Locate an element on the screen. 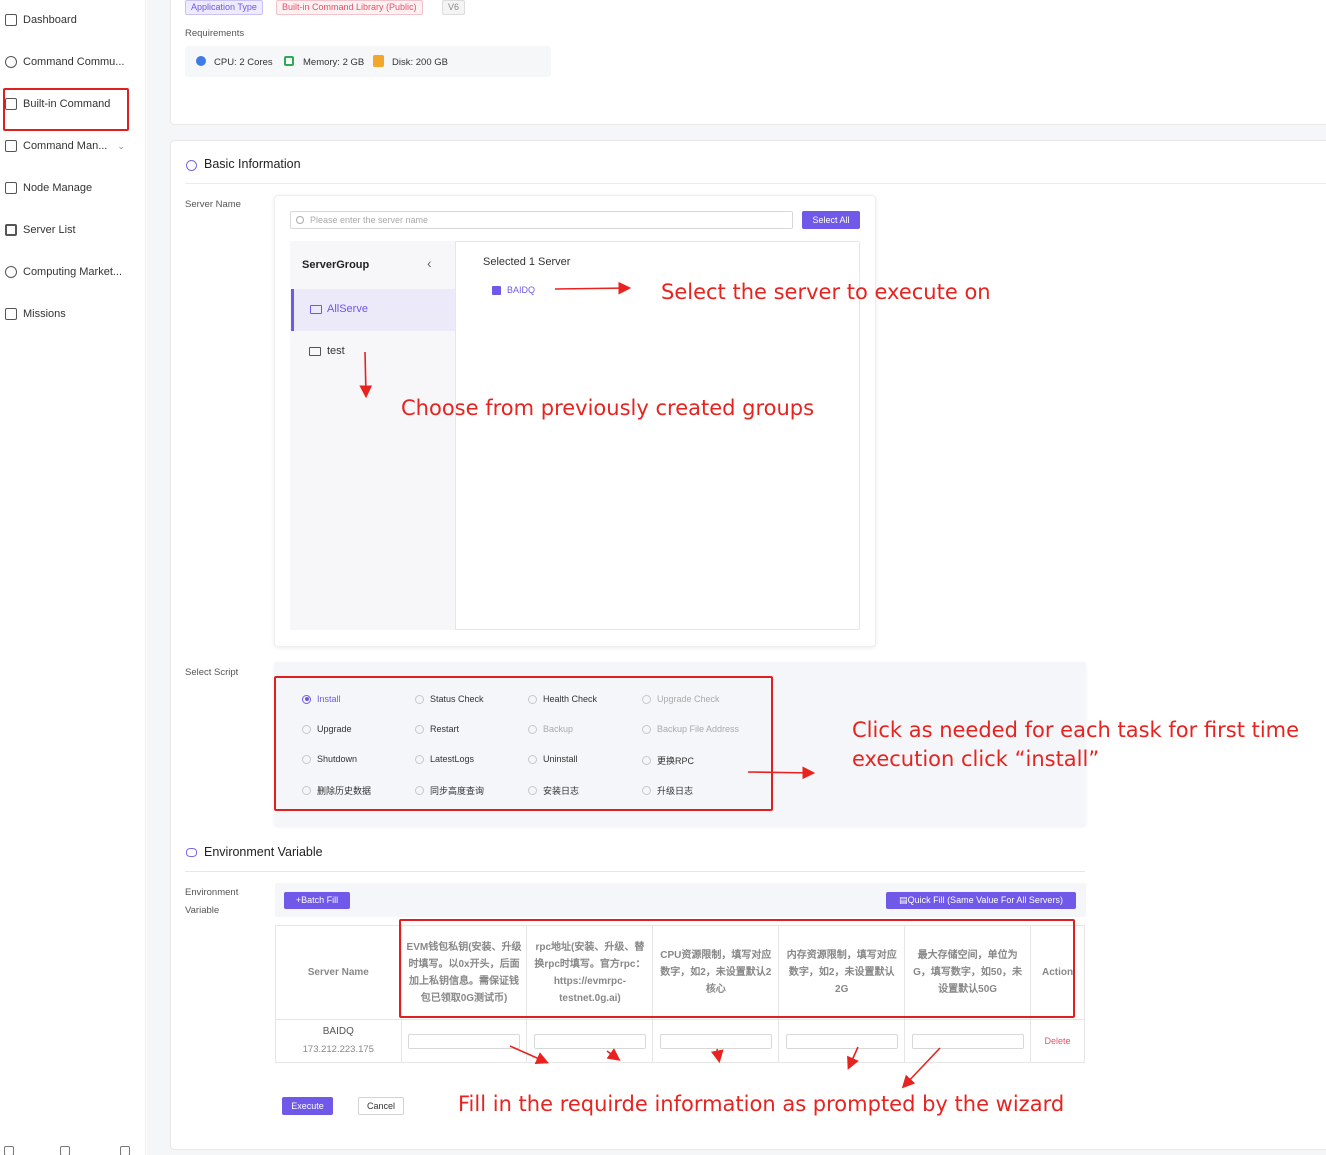 This screenshot has height=1155, width=1326. arrow-select-server is located at coordinates (593, 288).